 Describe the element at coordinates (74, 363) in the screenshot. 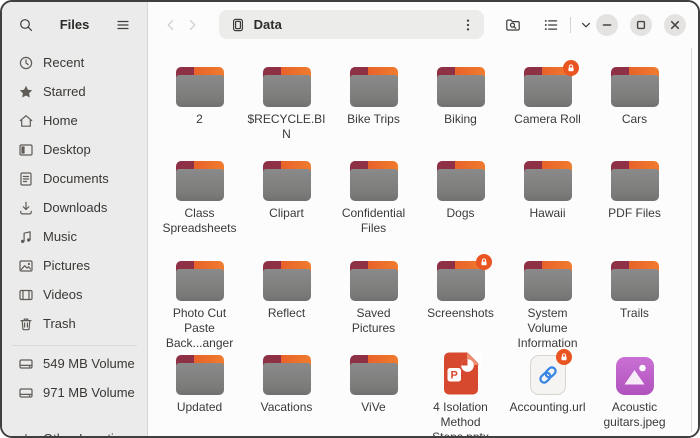

I see `sidebar-item-549-mb-volume: 549 MB Volume` at that location.